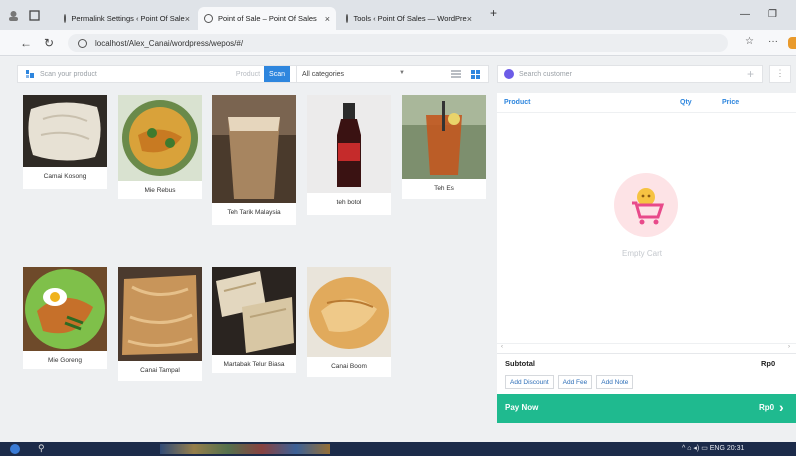 Image resolution: width=796 pixels, height=456 pixels. I want to click on language-indicator: ENG, so click(717, 448).